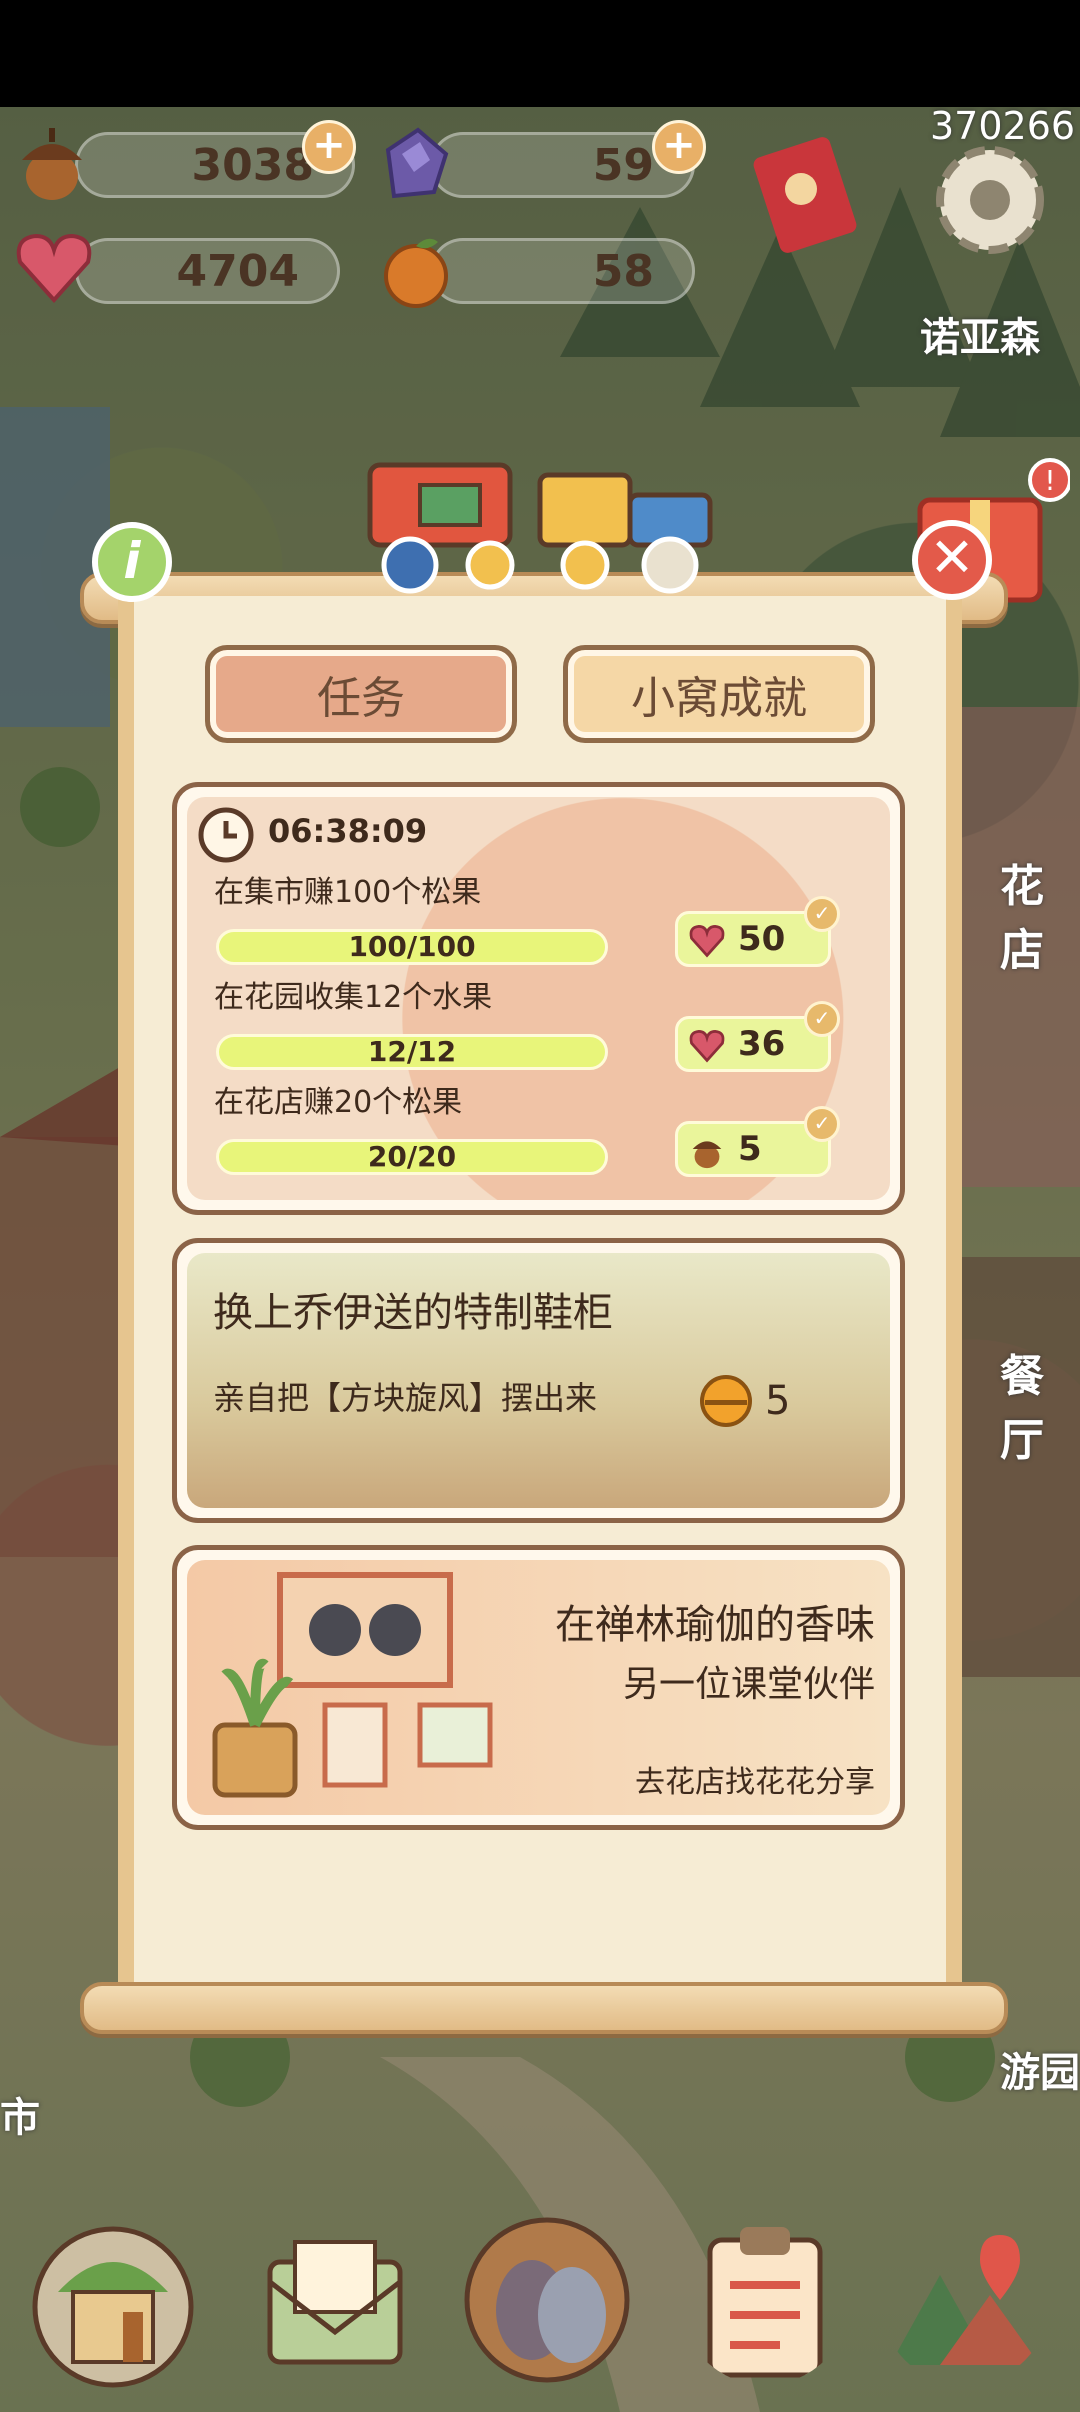 This screenshot has width=1080, height=2412. What do you see at coordinates (413, 1313) in the screenshot?
I see `story-title: 换上乔伊送的特制鞋柜` at bounding box center [413, 1313].